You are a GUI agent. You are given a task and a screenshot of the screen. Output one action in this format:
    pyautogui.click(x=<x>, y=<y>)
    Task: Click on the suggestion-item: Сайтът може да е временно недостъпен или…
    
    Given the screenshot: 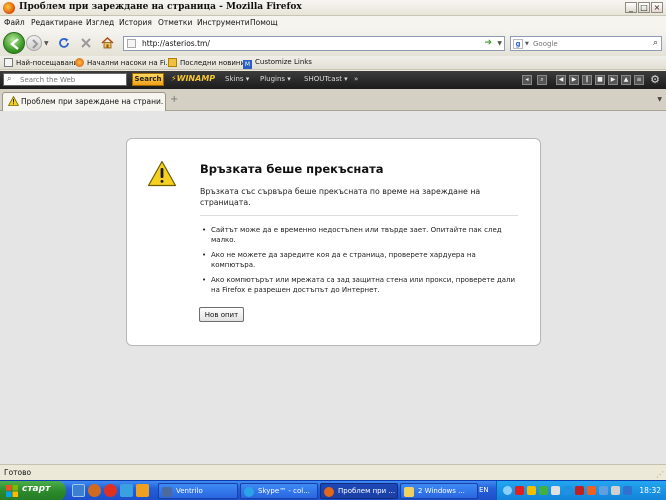 What is the action you would take?
    pyautogui.click(x=359, y=235)
    